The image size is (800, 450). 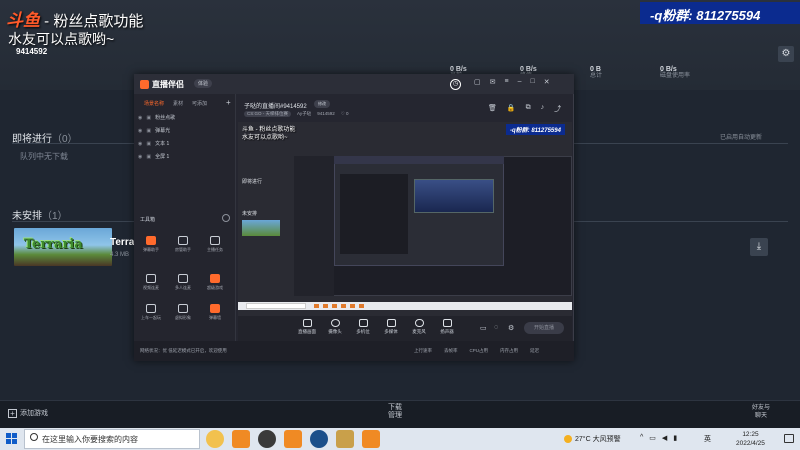 I want to click on douyu-logo: 斗鱼, so click(x=23, y=20).